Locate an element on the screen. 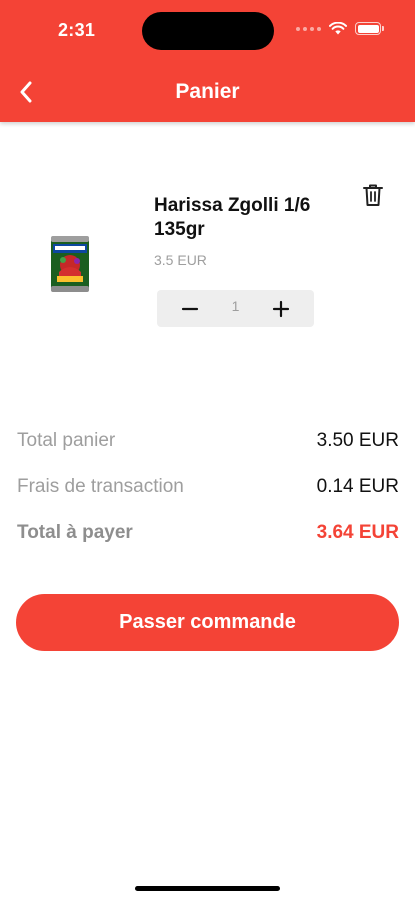 This screenshot has width=415, height=900. quantity-value: 1 is located at coordinates (235, 305).